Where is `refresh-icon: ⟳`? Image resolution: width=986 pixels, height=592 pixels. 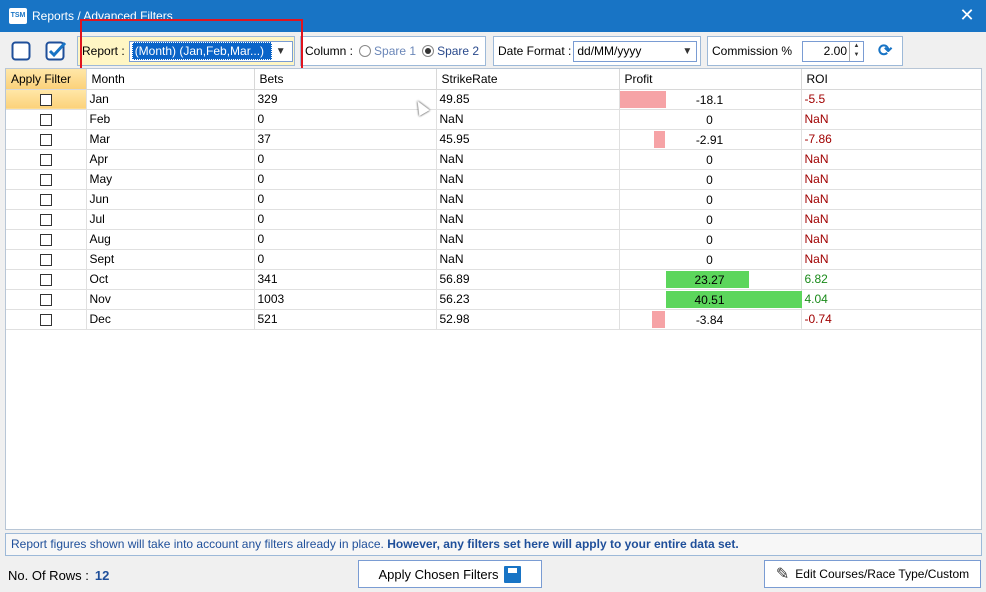 refresh-icon: ⟳ is located at coordinates (885, 51).